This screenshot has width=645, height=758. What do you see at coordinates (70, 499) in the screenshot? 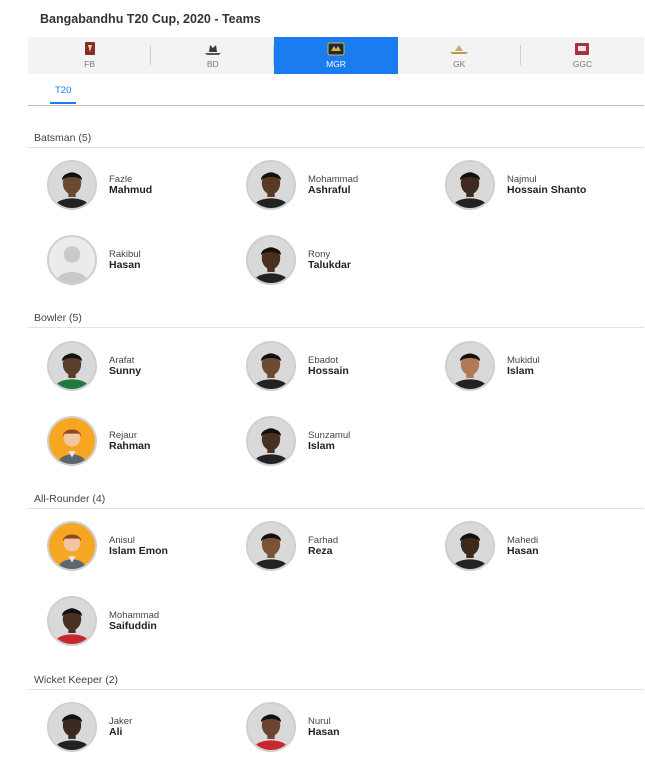
I see `section-title-all-rounder: All-Rounder (4)` at bounding box center [70, 499].